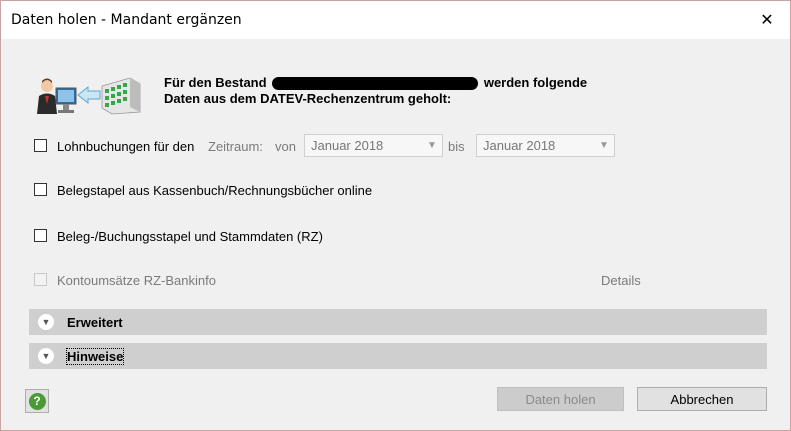  What do you see at coordinates (136, 280) in the screenshot?
I see `kontoumsaetze-label: Kontoumsätze RZ-Bankinfo` at bounding box center [136, 280].